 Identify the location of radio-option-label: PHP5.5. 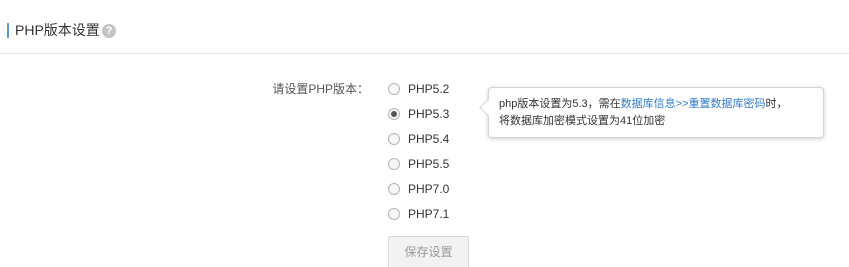
(429, 164).